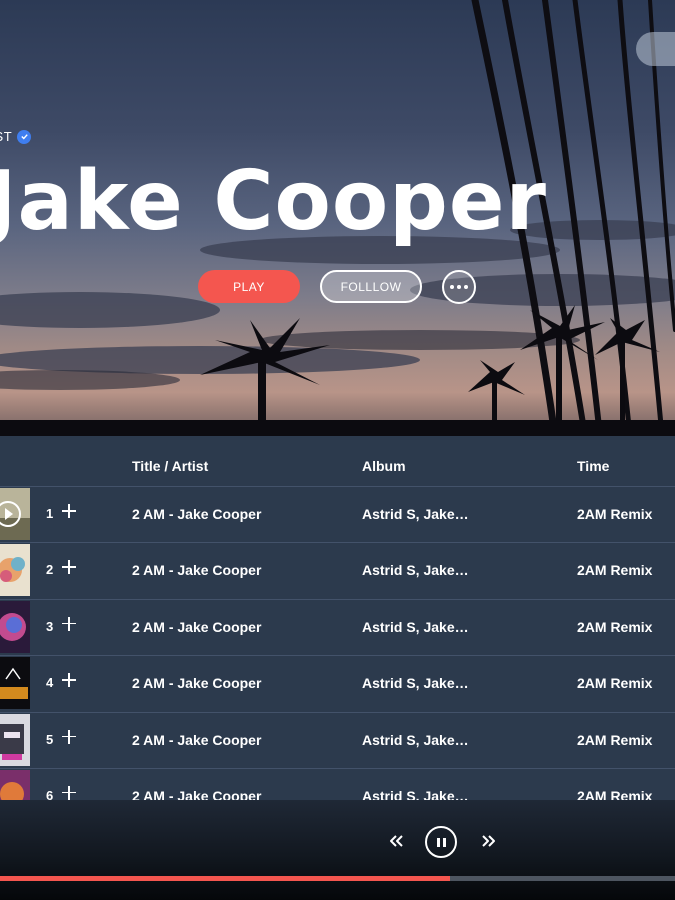 The height and width of the screenshot is (900, 675). What do you see at coordinates (459, 287) in the screenshot?
I see `more-dots-icon` at bounding box center [459, 287].